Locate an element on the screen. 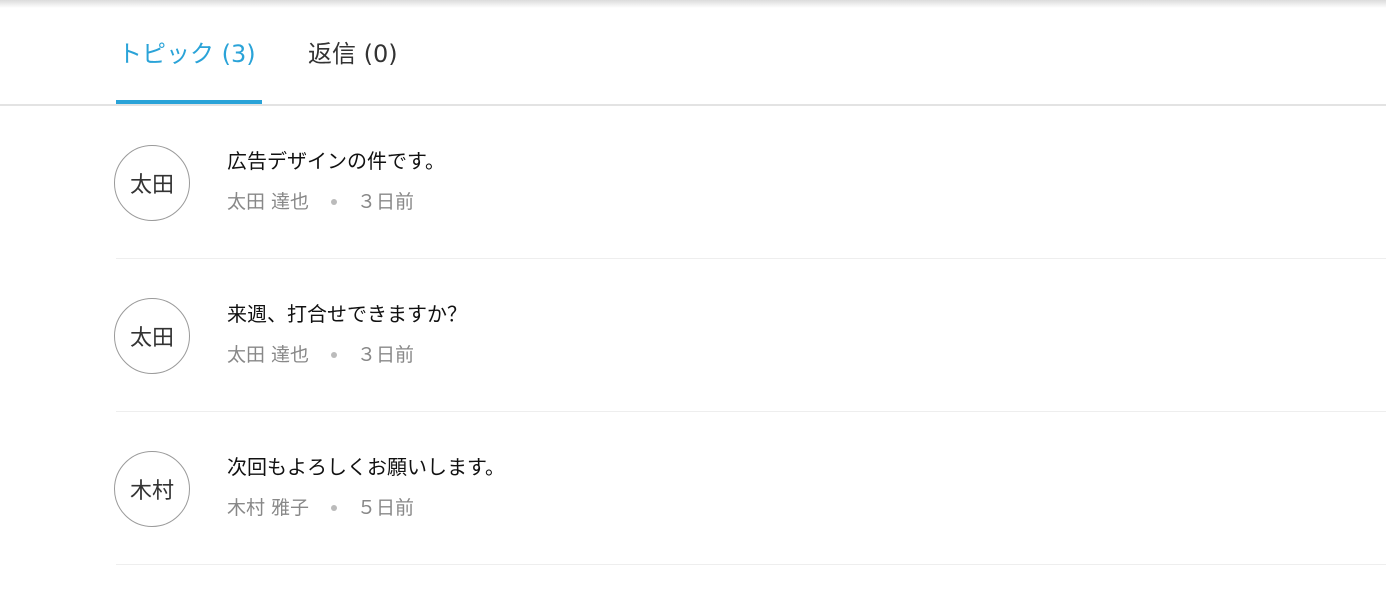 The image size is (1386, 616). topic-title: 広告デザインの件です。 is located at coordinates (336, 161).